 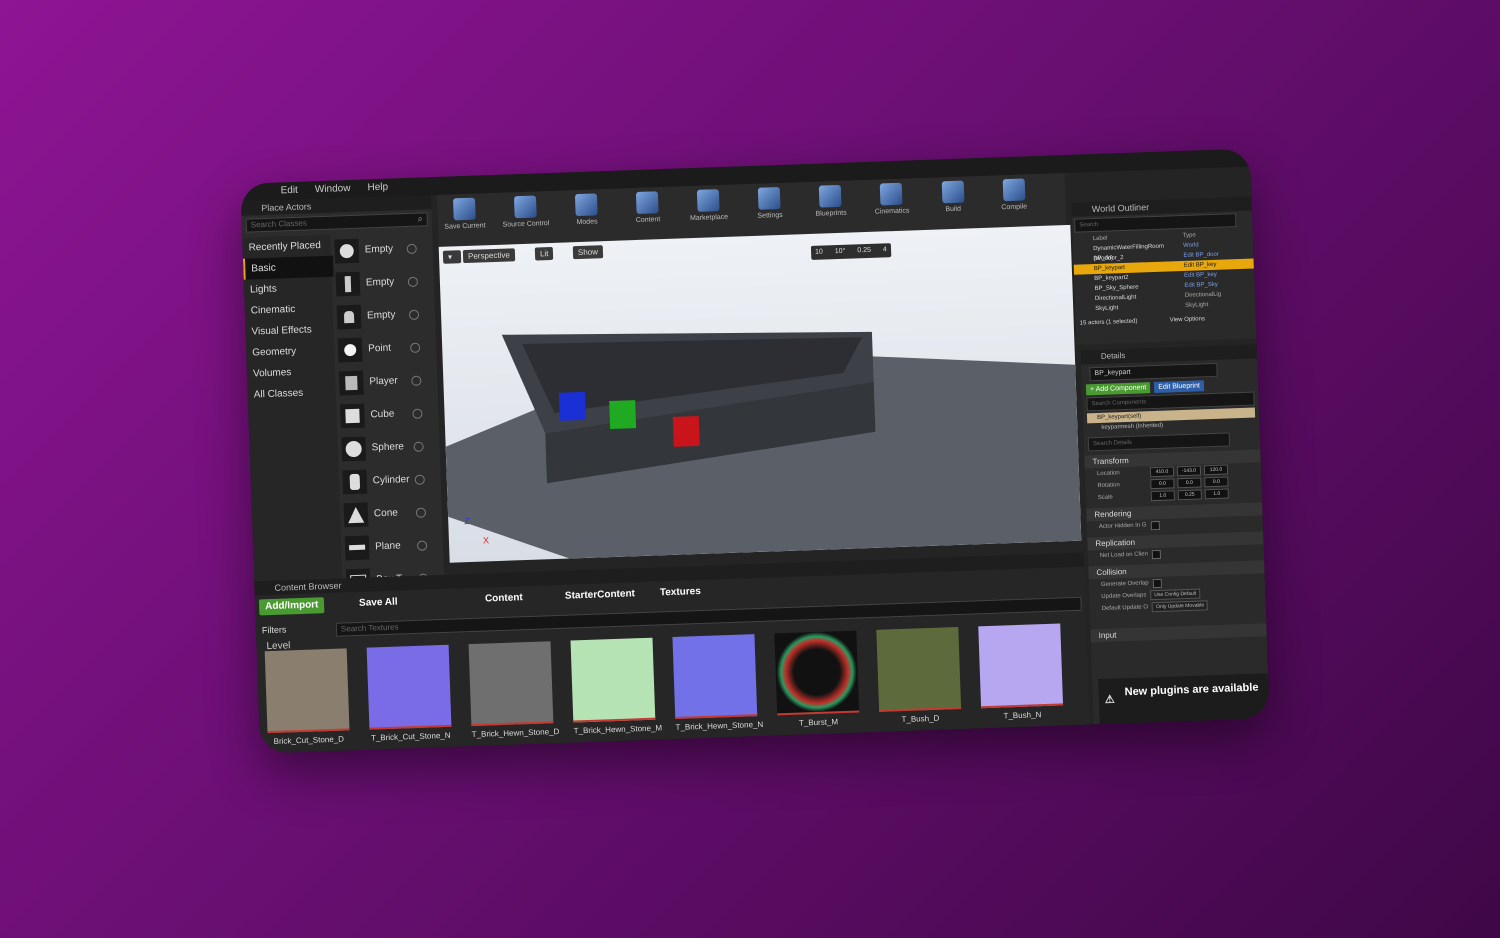 I want to click on cone-icon, so click(x=356, y=514).